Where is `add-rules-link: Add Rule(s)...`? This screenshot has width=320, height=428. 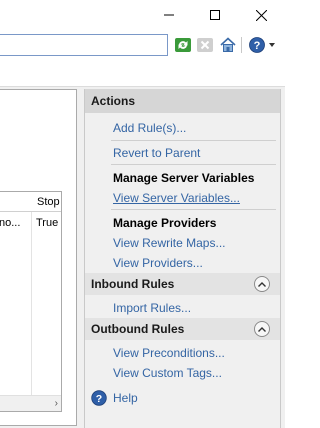
add-rules-link: Add Rule(s)... is located at coordinates (149, 128).